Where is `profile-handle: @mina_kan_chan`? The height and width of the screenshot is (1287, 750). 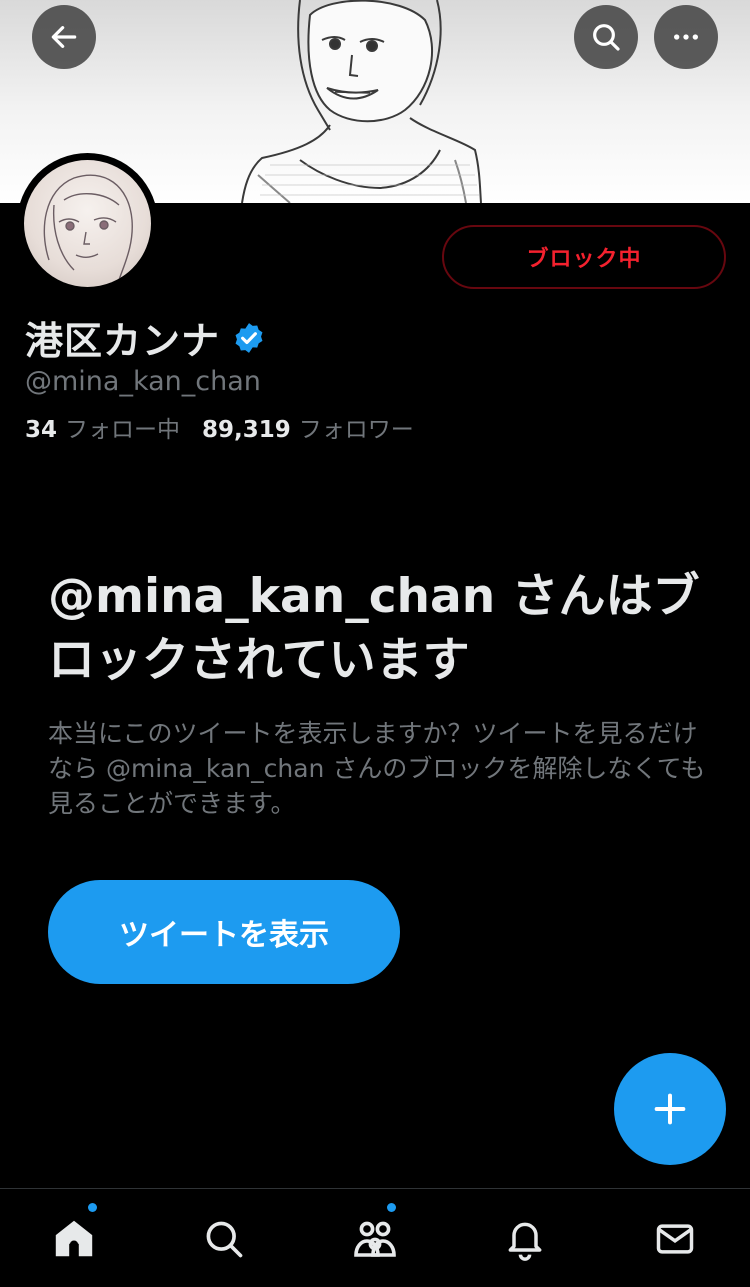 profile-handle: @mina_kan_chan is located at coordinates (143, 381).